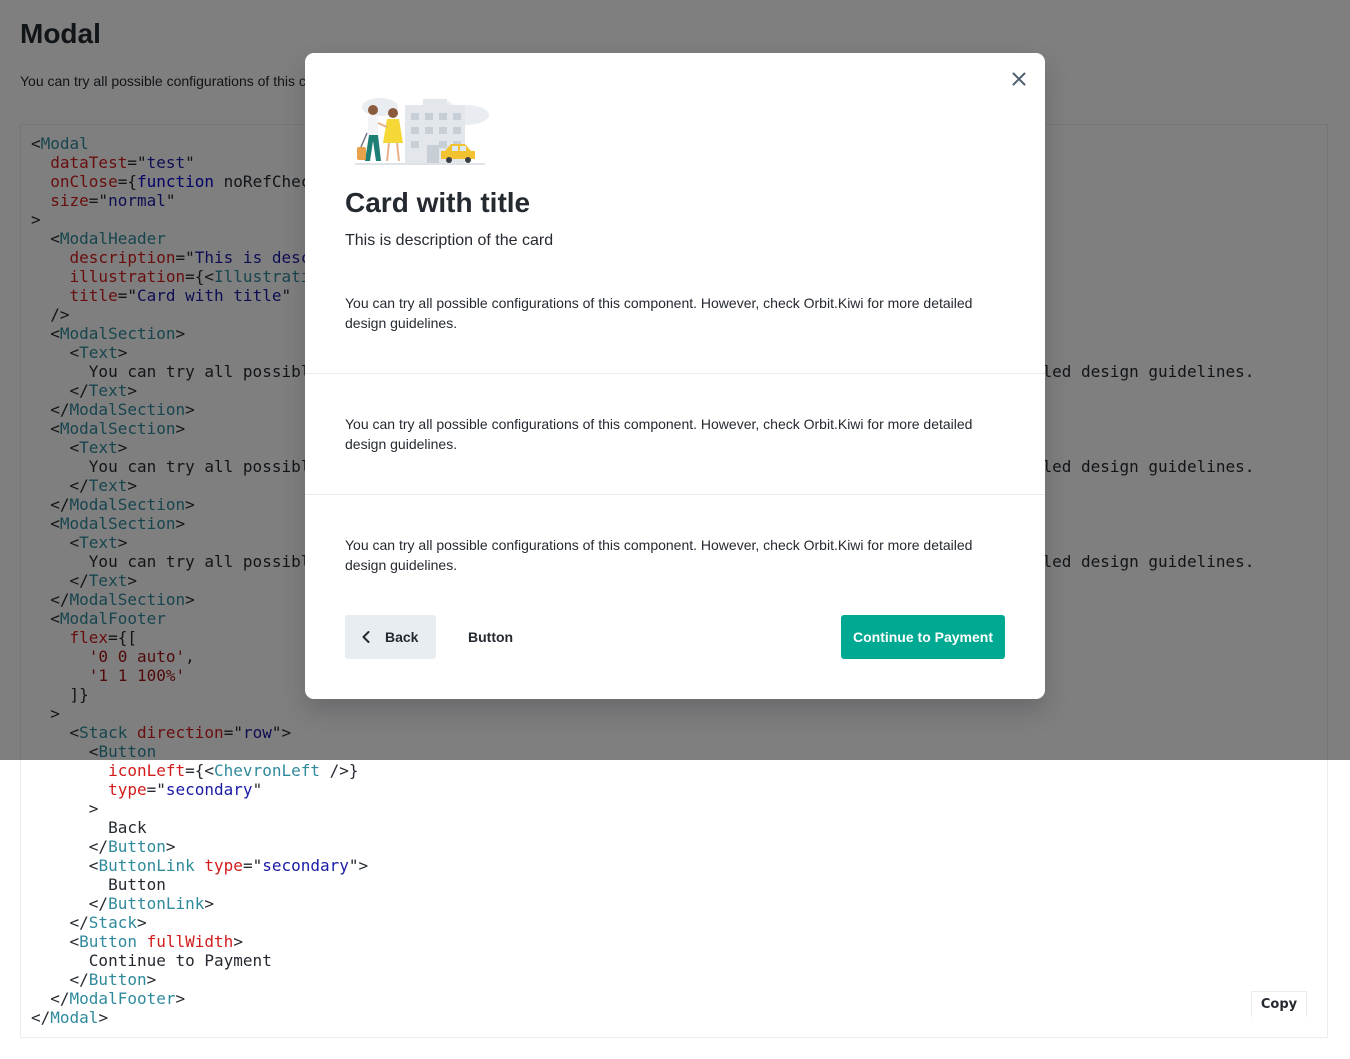 Image resolution: width=1350 pixels, height=1059 pixels. I want to click on code-token: Stack, so click(112, 922).